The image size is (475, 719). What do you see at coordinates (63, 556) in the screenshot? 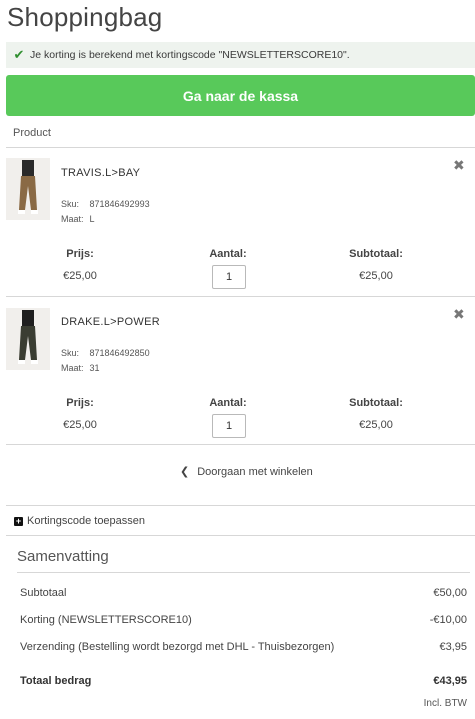
I see `summary-title: Samenvatting` at bounding box center [63, 556].